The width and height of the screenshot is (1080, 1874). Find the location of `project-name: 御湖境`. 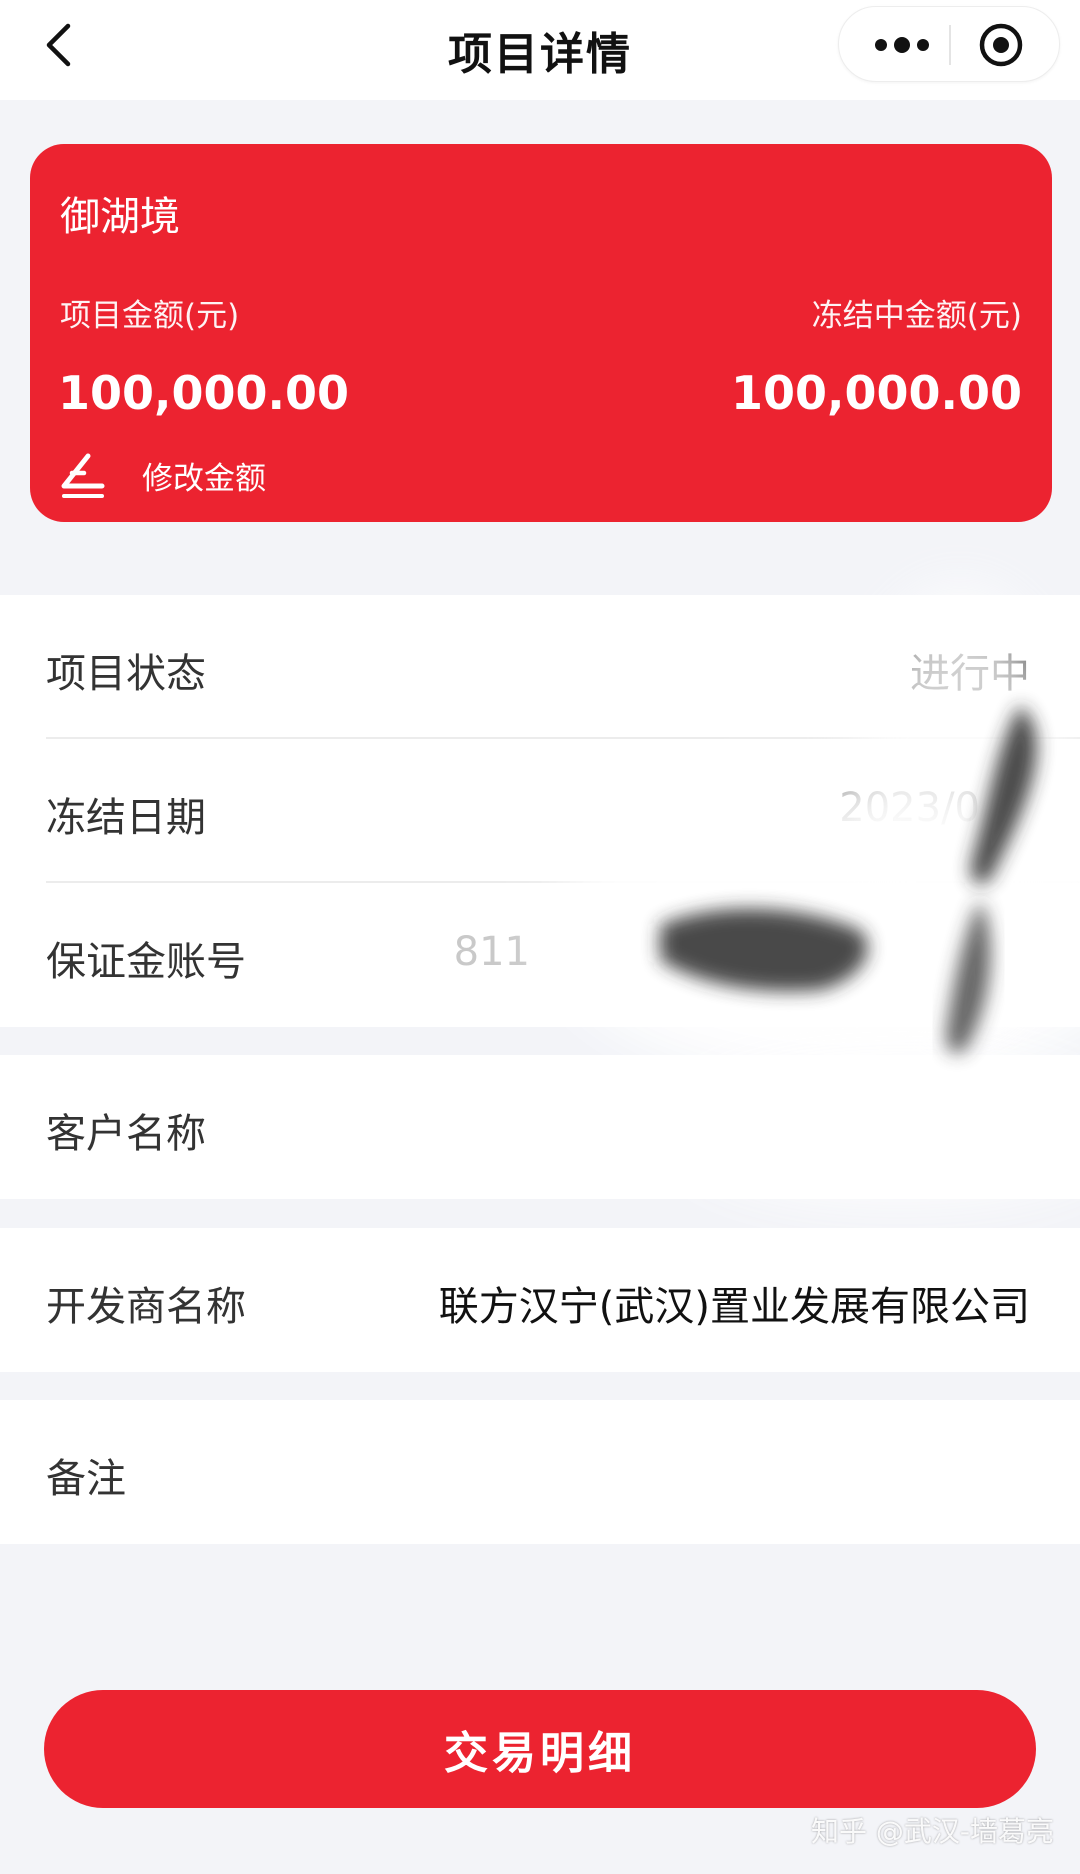

project-name: 御湖境 is located at coordinates (120, 217).